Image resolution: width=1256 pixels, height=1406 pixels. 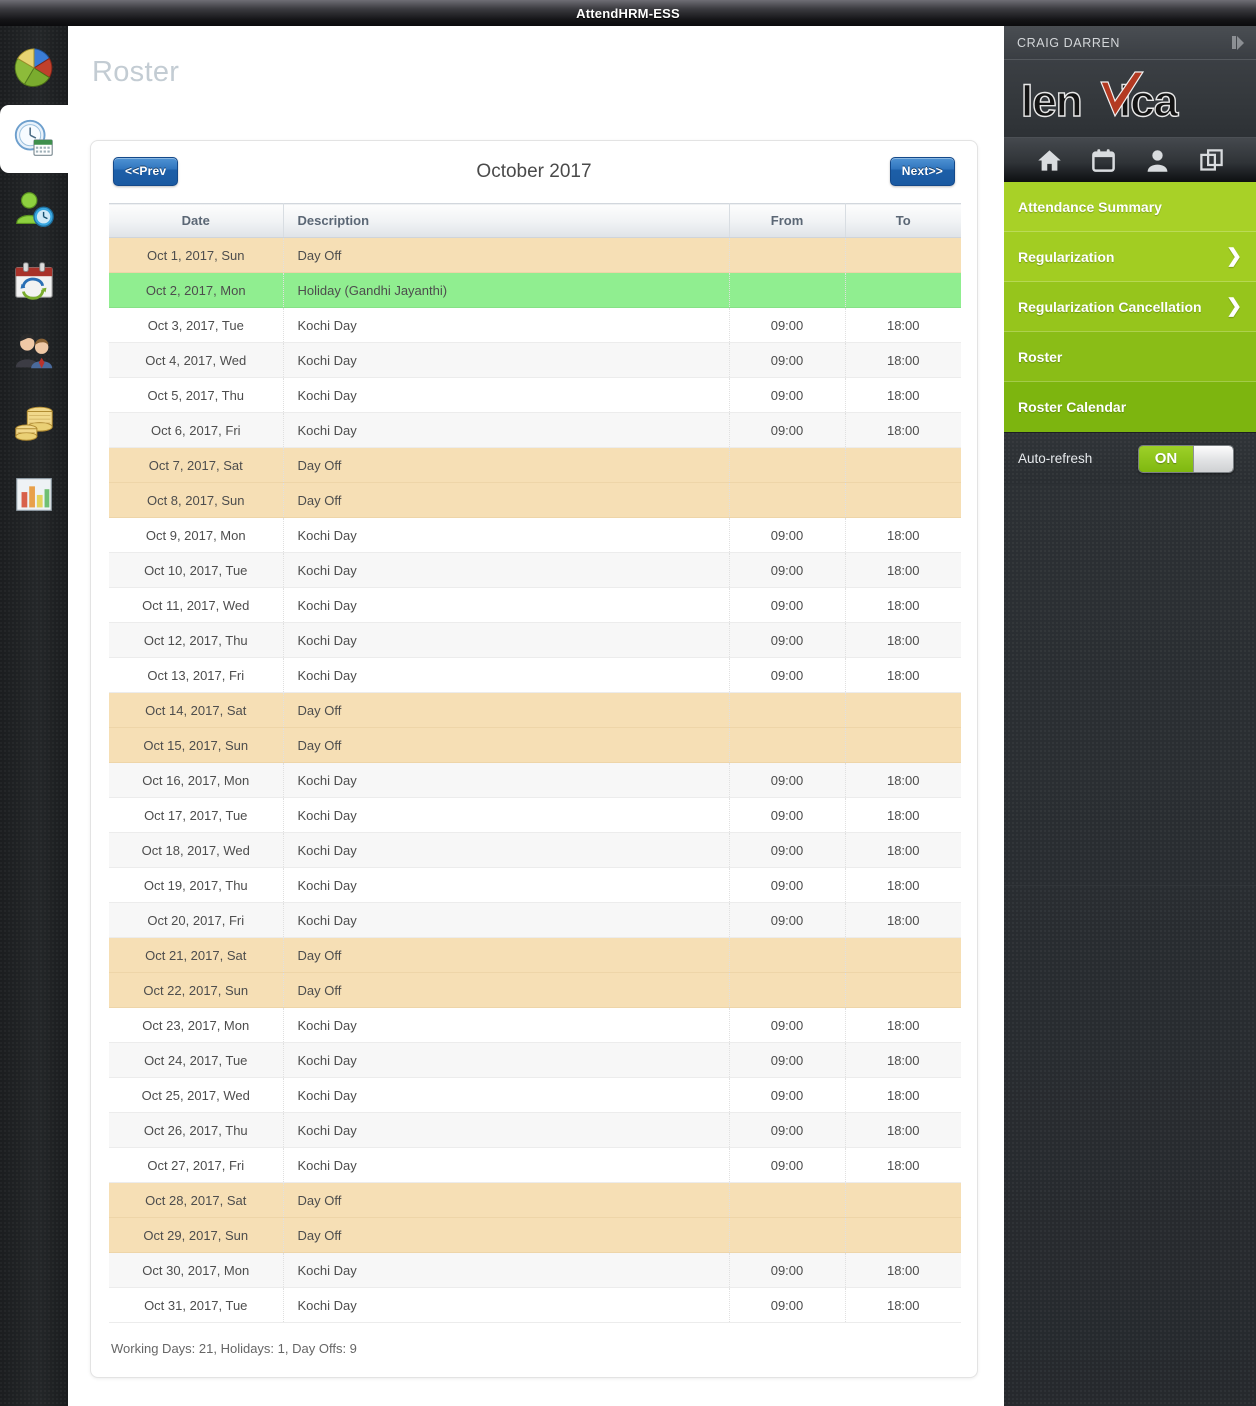 What do you see at coordinates (1130, 257) in the screenshot?
I see `panel-menu-item-regularization: Regularization ❯` at bounding box center [1130, 257].